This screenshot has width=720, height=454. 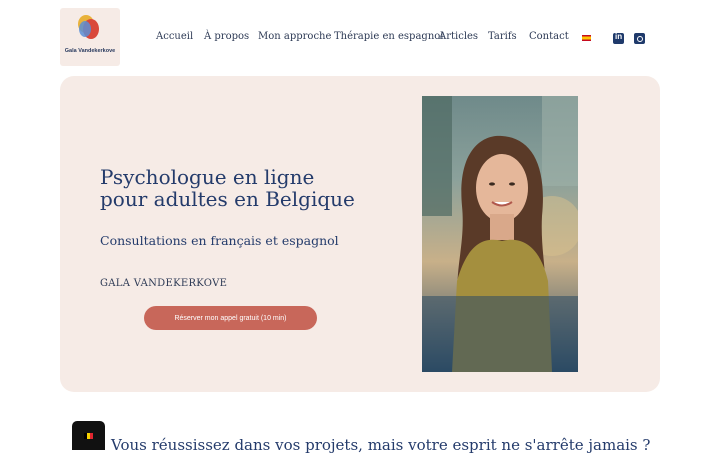 I want to click on language-badge, so click(x=88, y=435).